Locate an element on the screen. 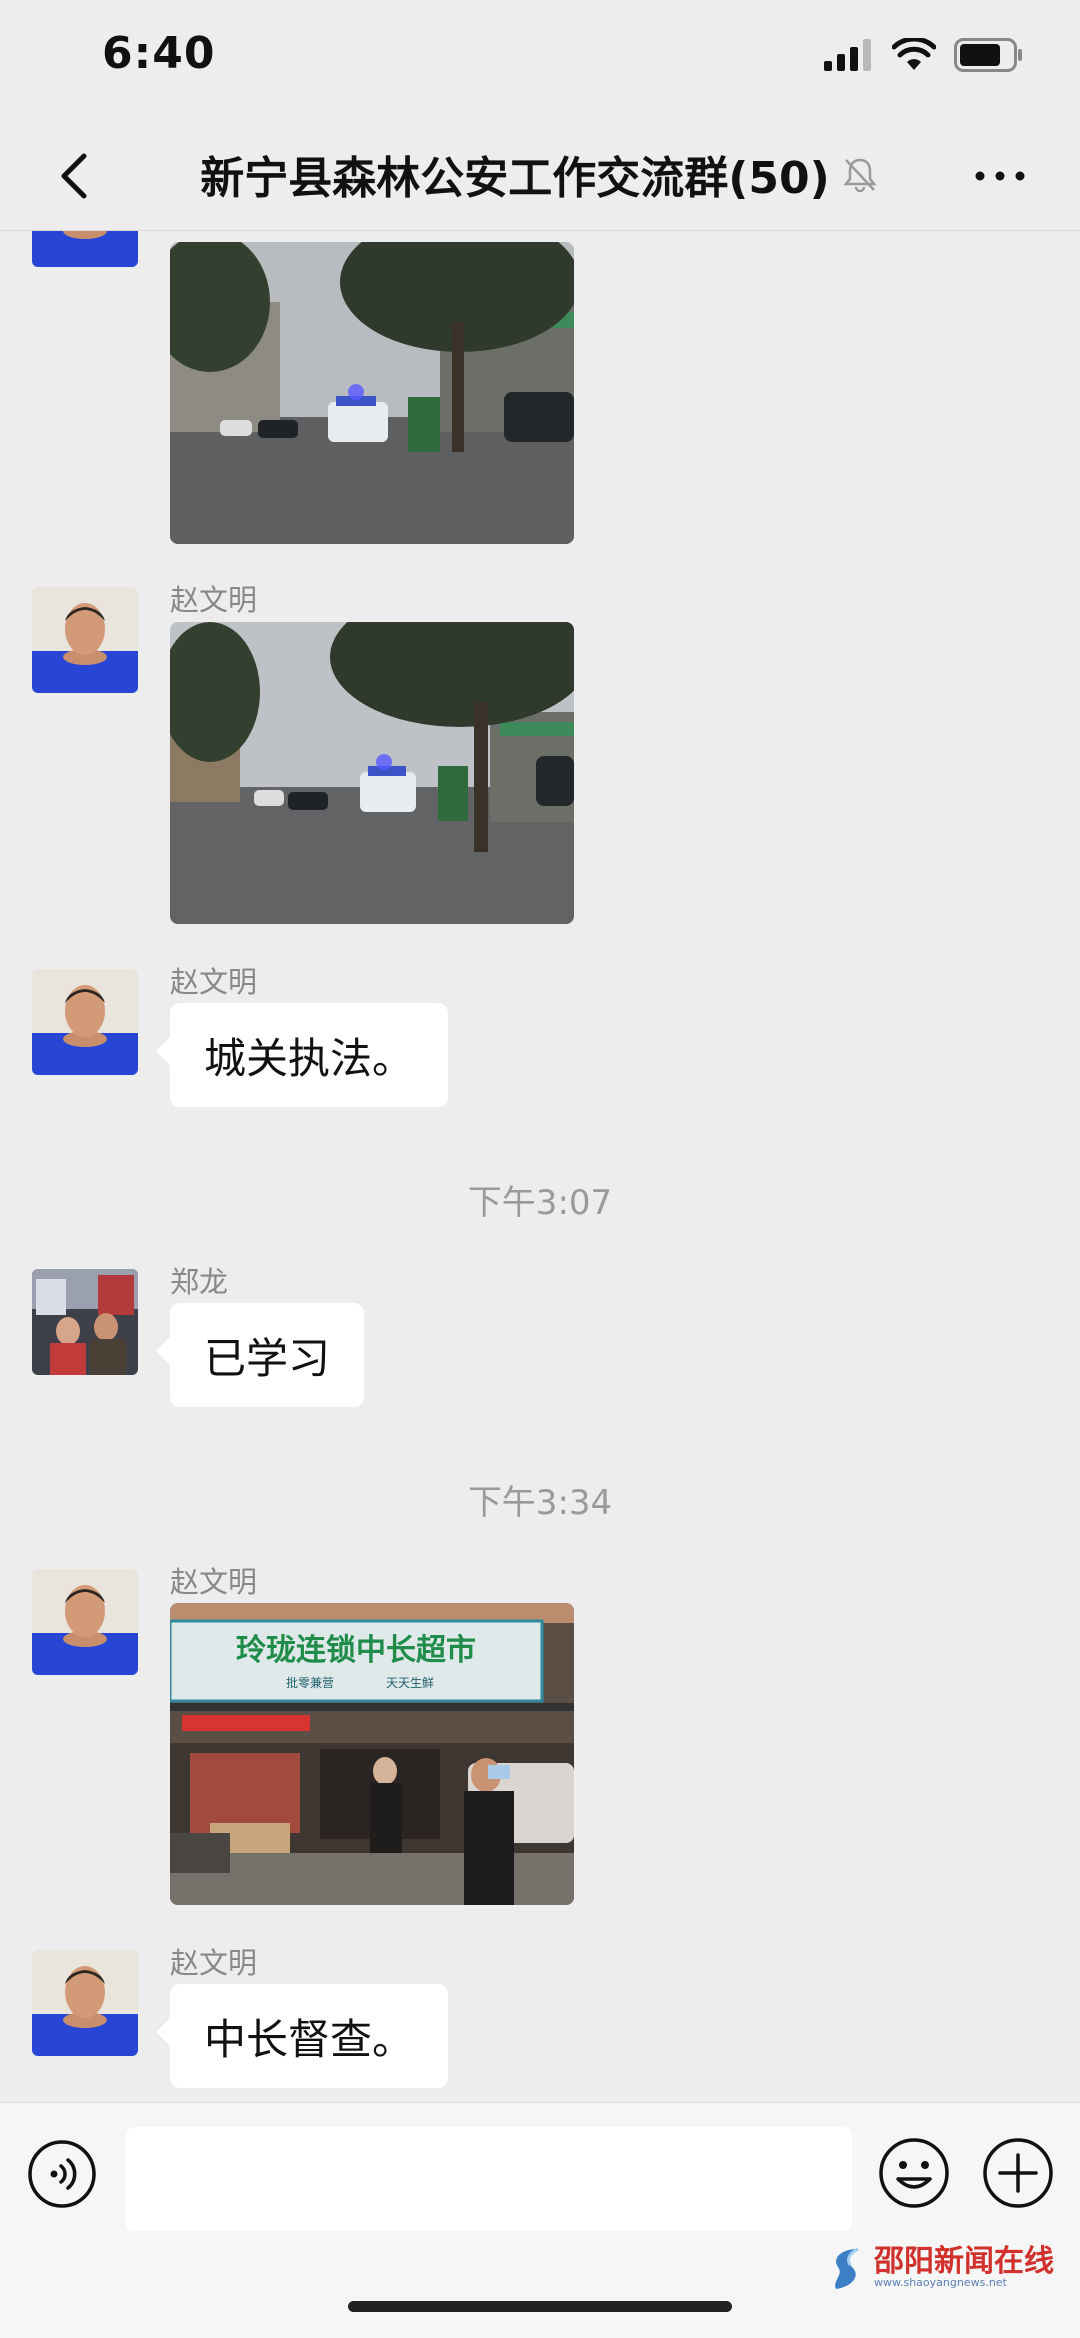 This screenshot has width=1080, height=2338. watermark-logo is located at coordinates (847, 2268).